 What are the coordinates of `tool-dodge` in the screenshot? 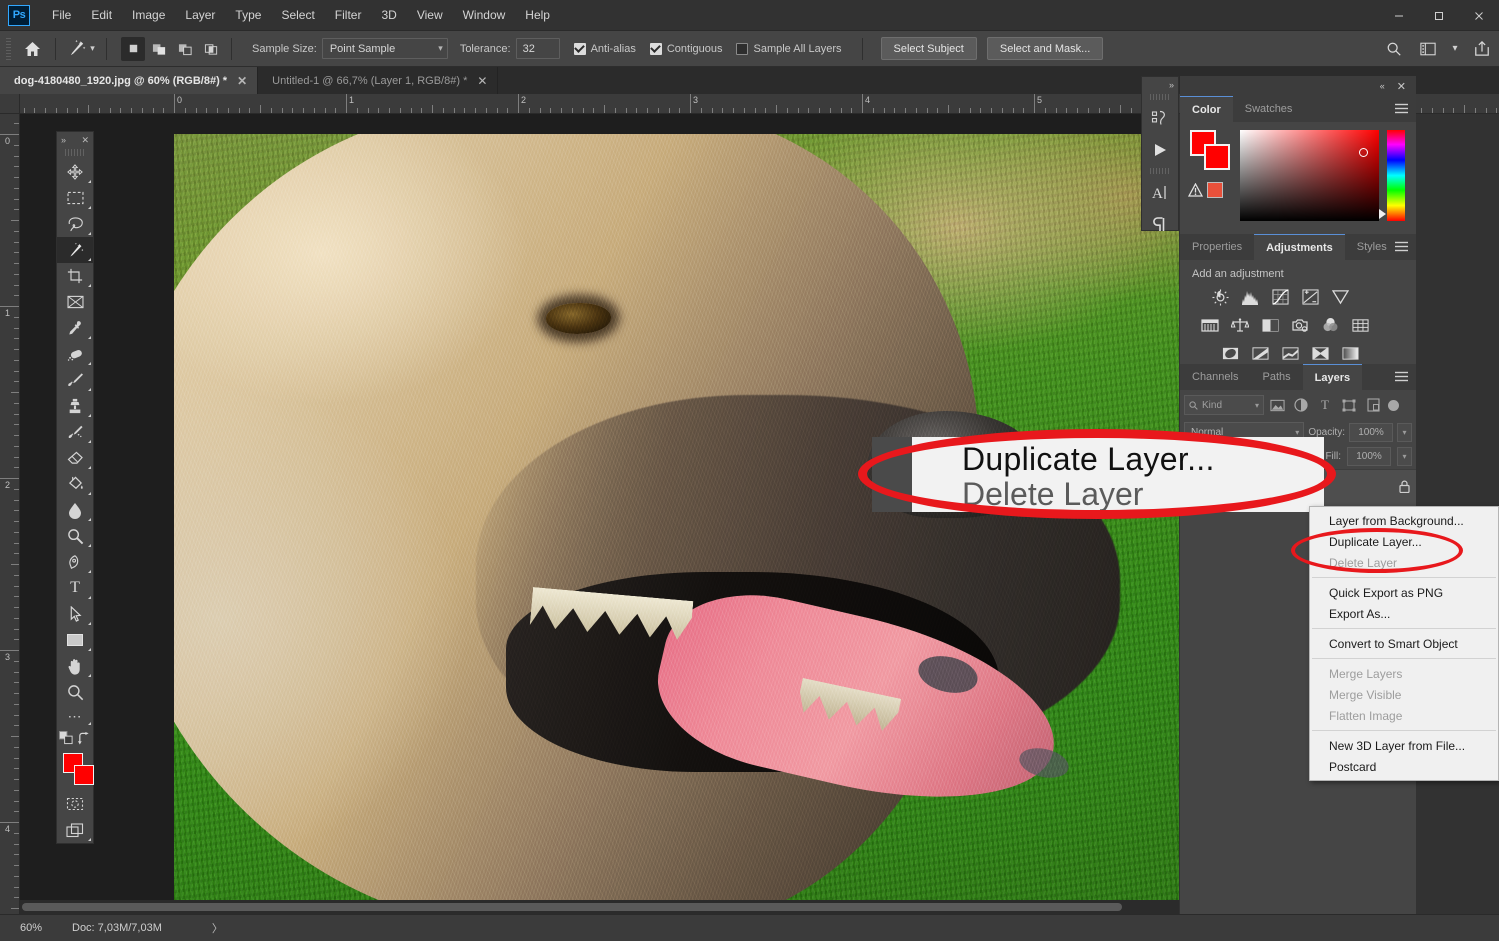 It's located at (75, 536).